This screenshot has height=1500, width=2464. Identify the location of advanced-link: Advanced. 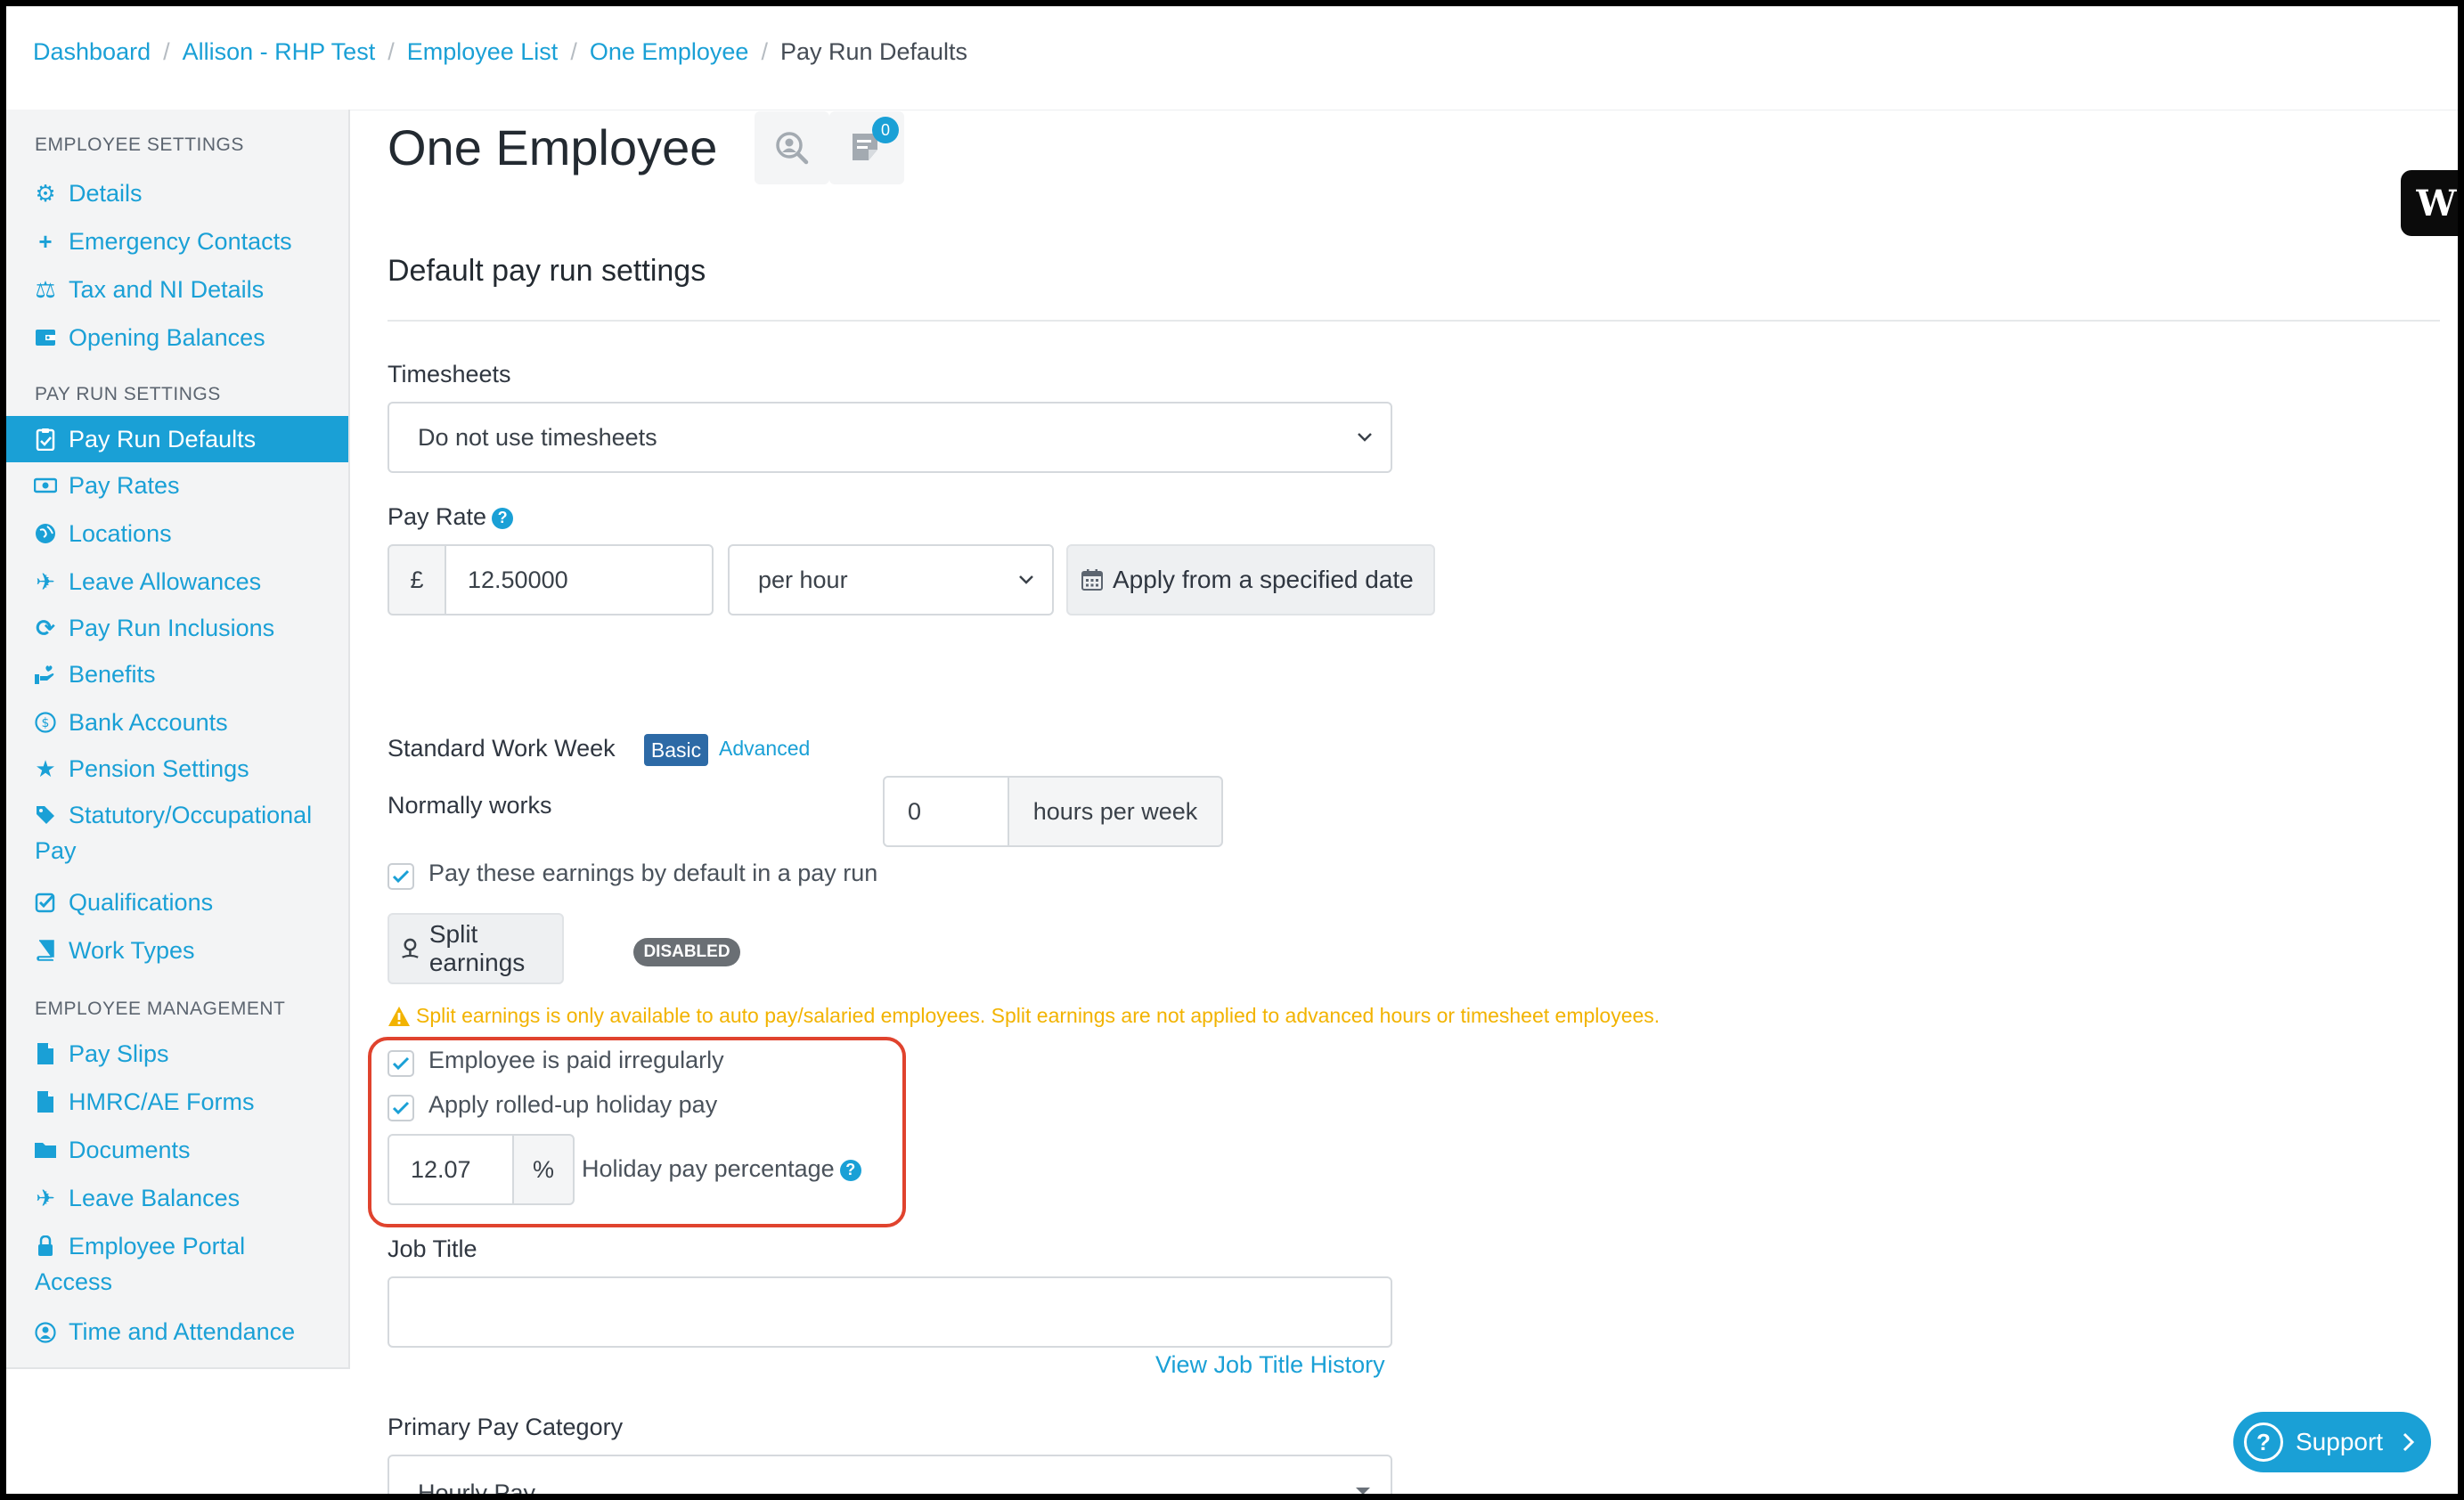
(764, 749).